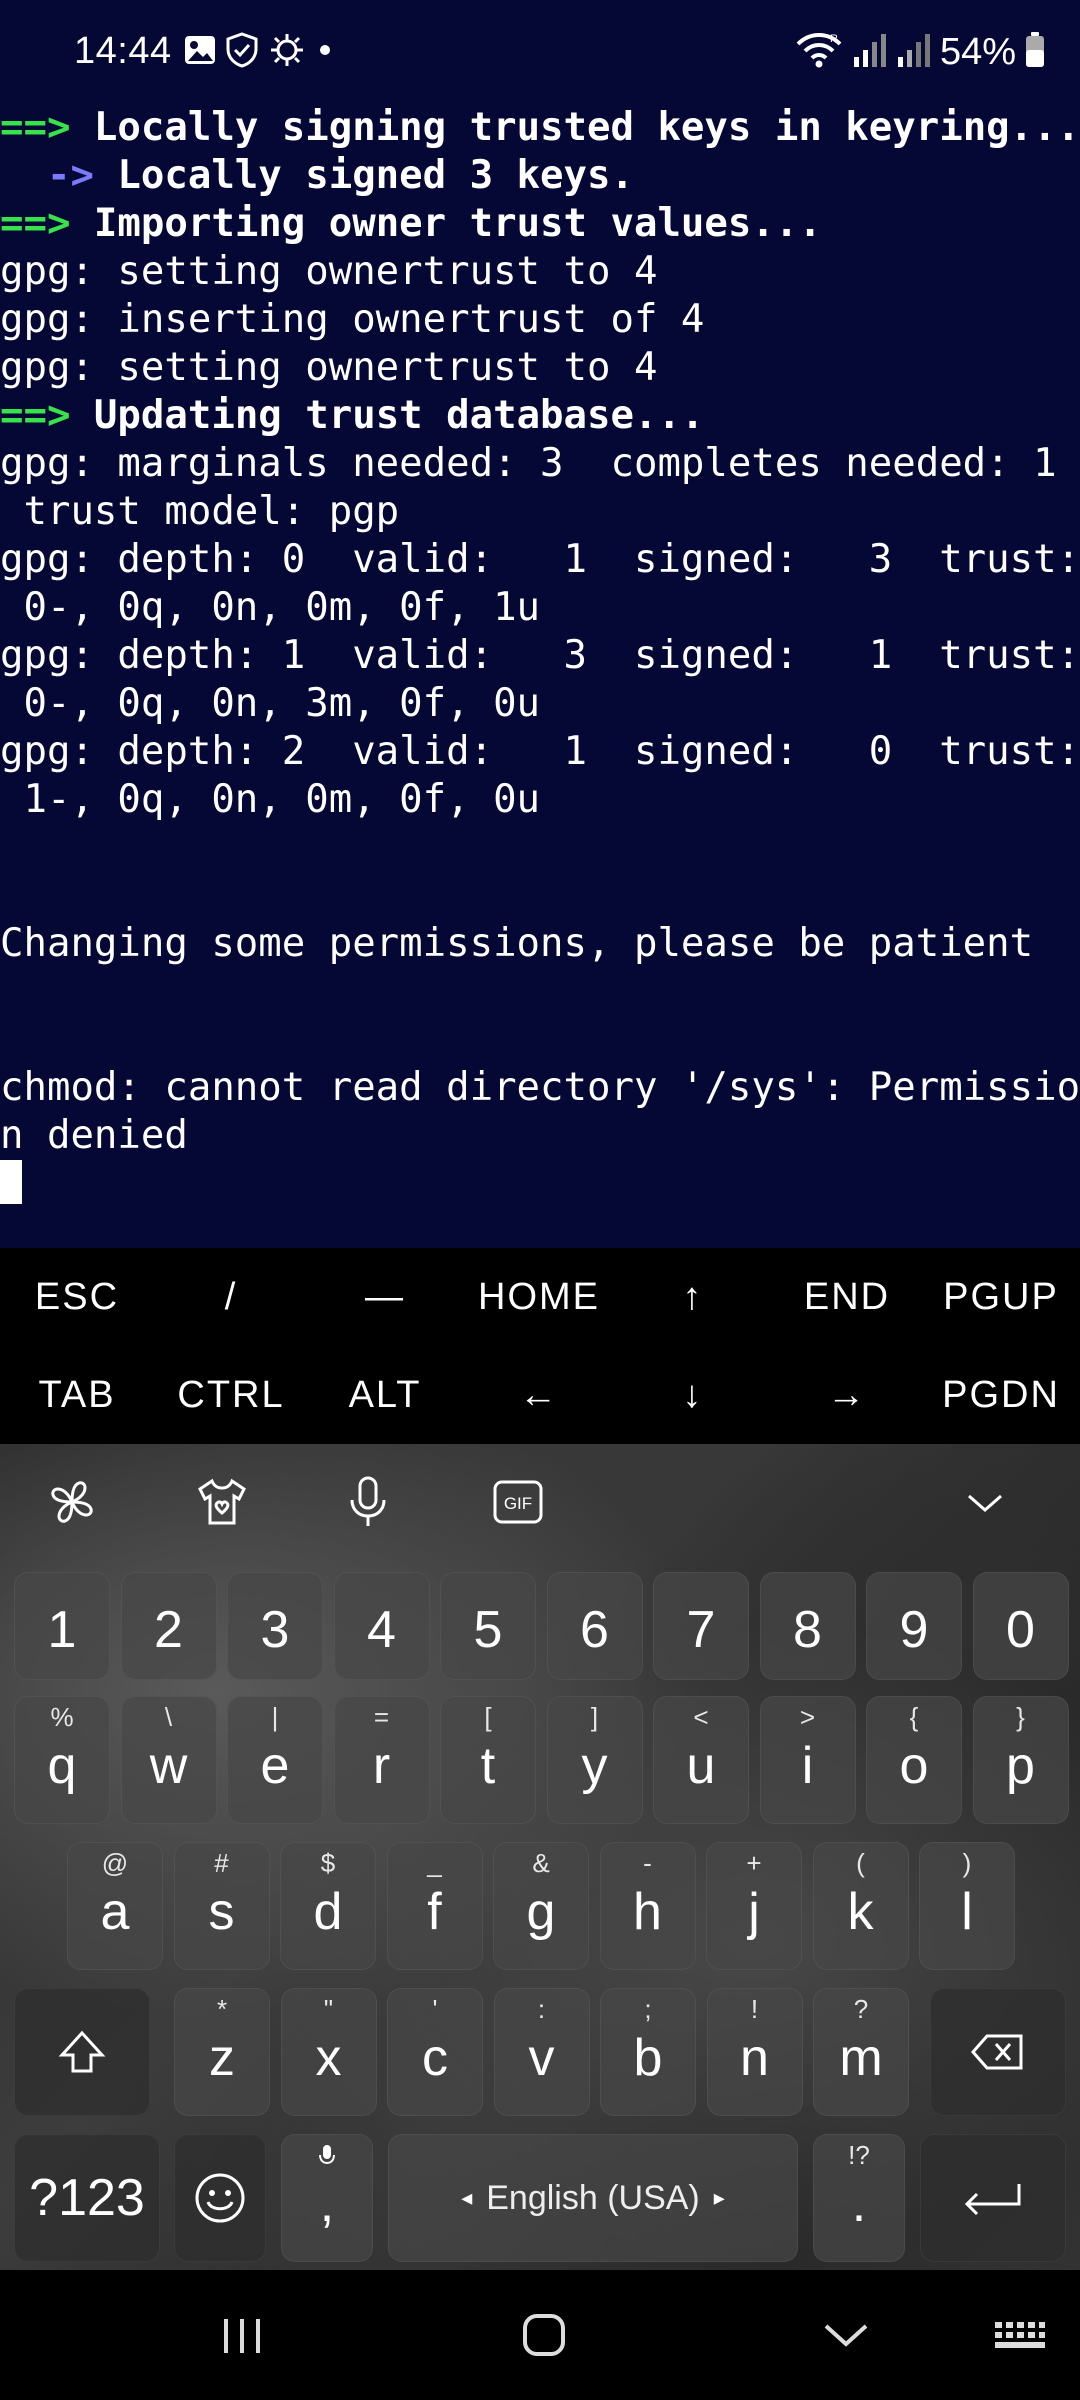  What do you see at coordinates (914, 1760) in the screenshot?
I see `key-o: o{` at bounding box center [914, 1760].